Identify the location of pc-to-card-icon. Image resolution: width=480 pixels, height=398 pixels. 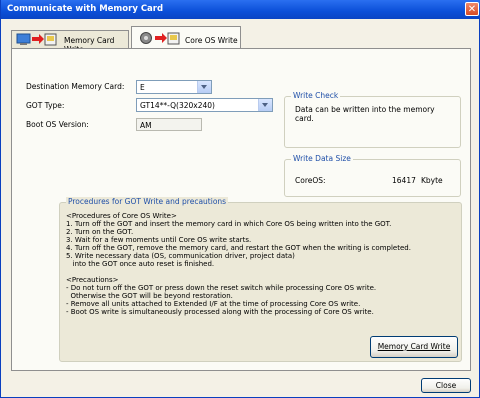
(36, 39).